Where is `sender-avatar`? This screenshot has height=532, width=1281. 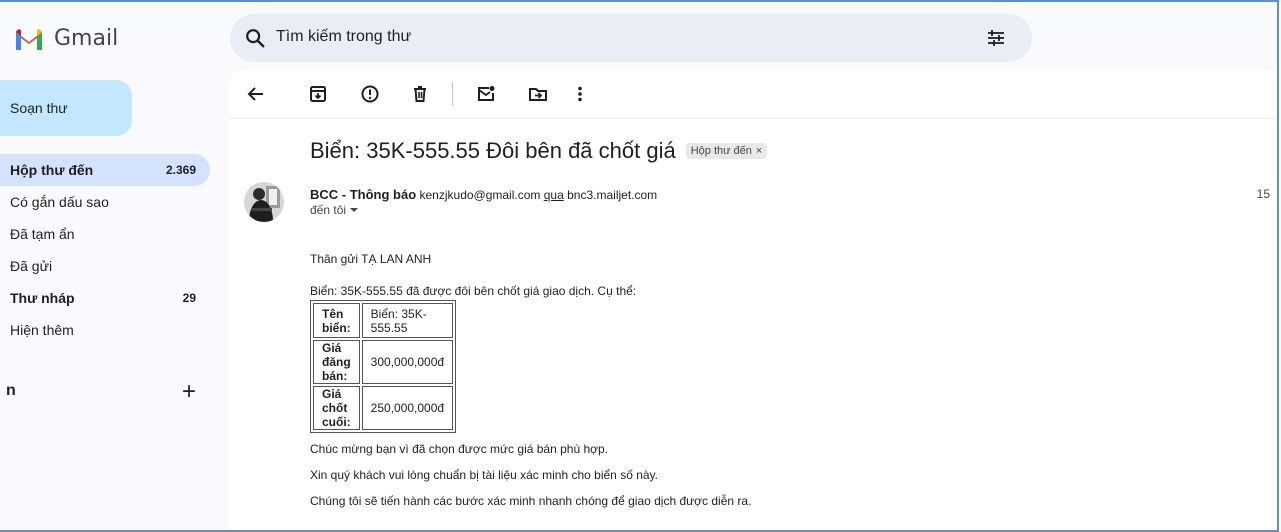 sender-avatar is located at coordinates (264, 202).